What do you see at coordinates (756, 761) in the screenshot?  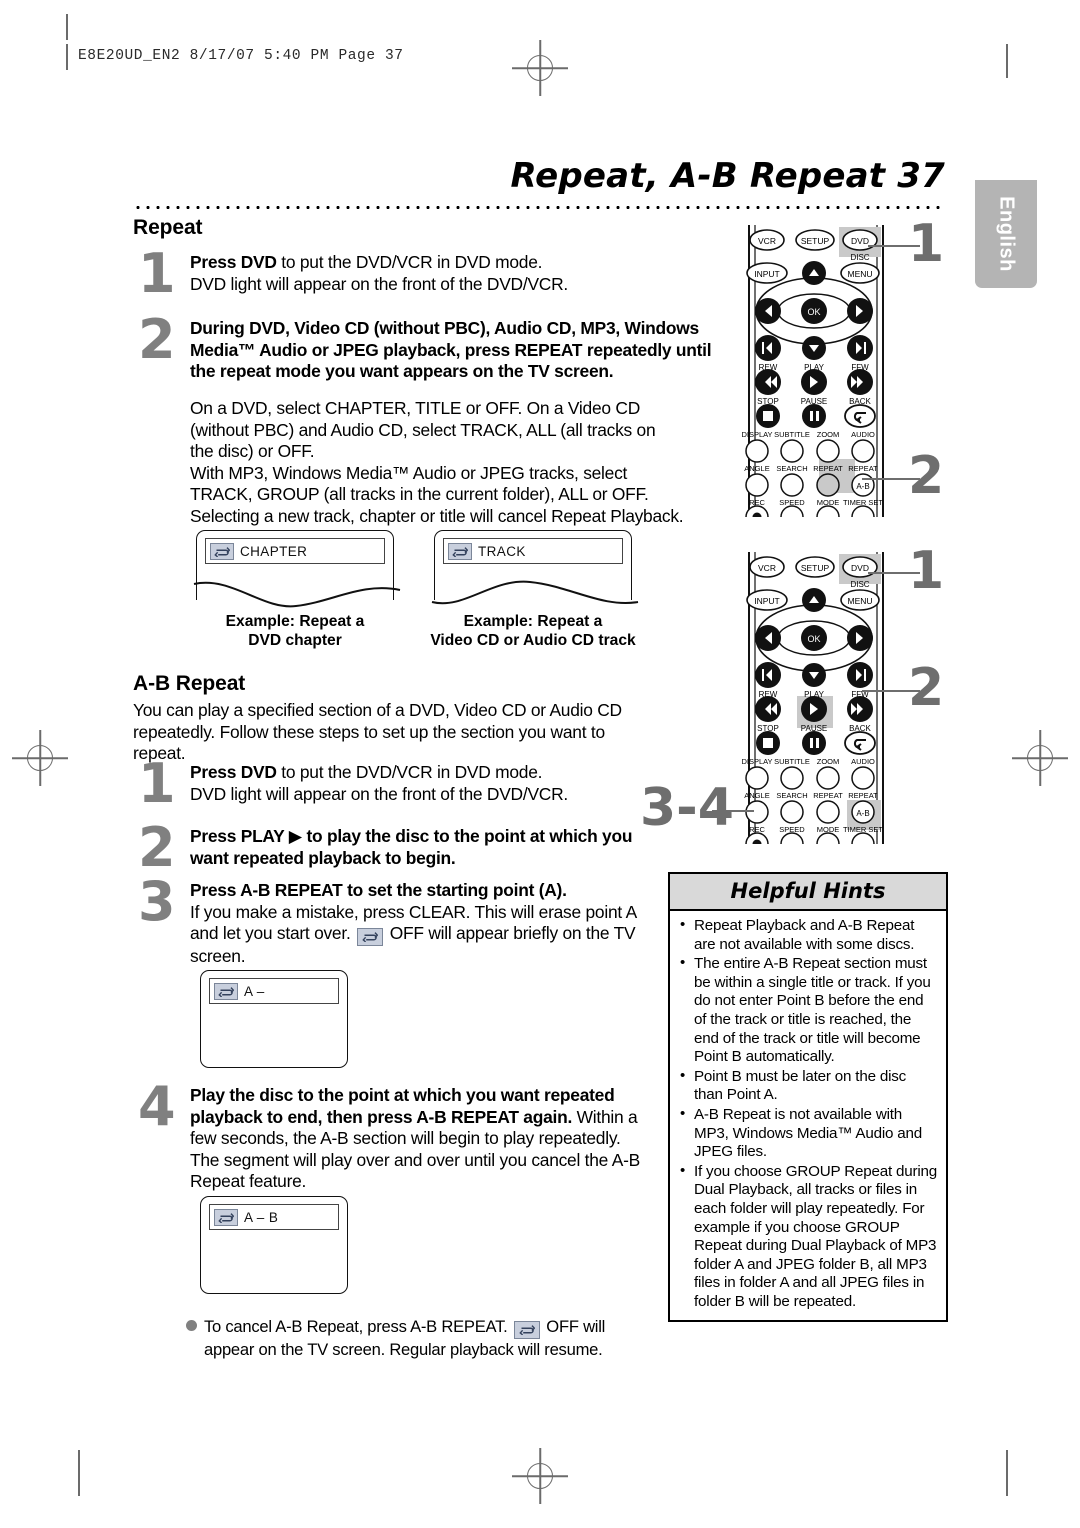 I see `svg-text: DISPLAY` at bounding box center [756, 761].